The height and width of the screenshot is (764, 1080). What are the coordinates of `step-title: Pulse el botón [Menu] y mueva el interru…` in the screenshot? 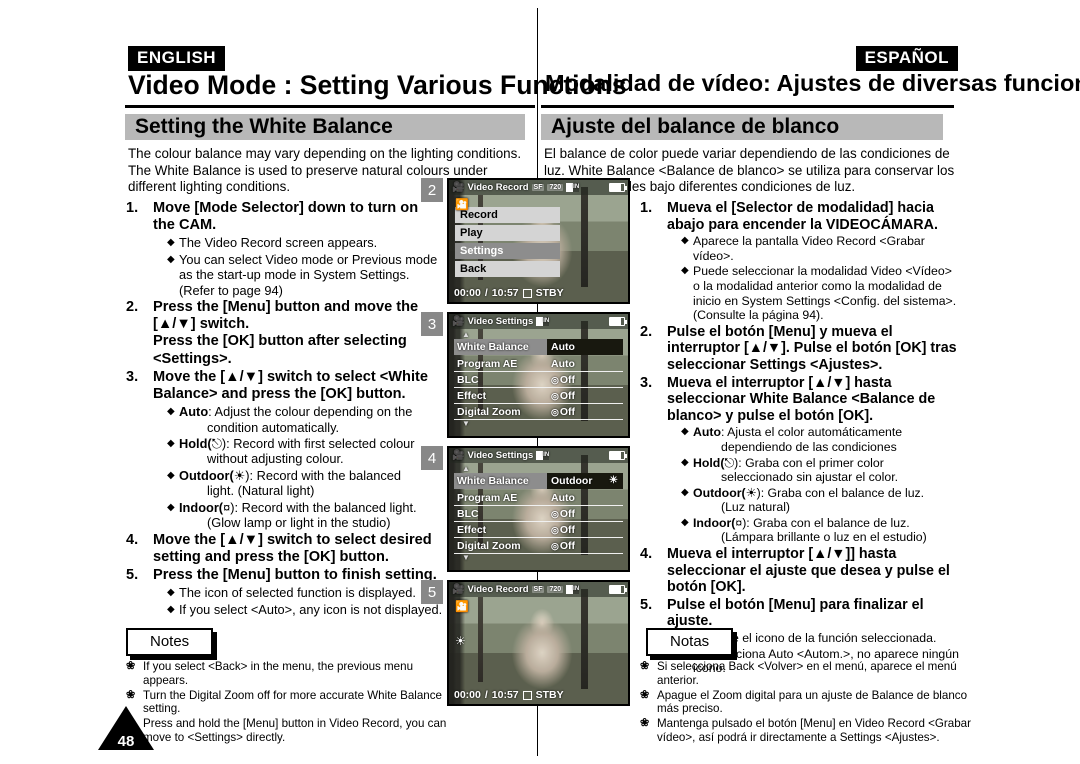 It's located at (812, 348).